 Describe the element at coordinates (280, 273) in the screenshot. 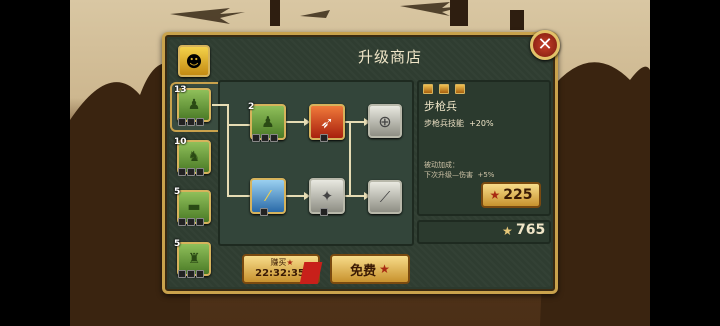

I see `timed-offer-countdown: 22:32:35` at that location.